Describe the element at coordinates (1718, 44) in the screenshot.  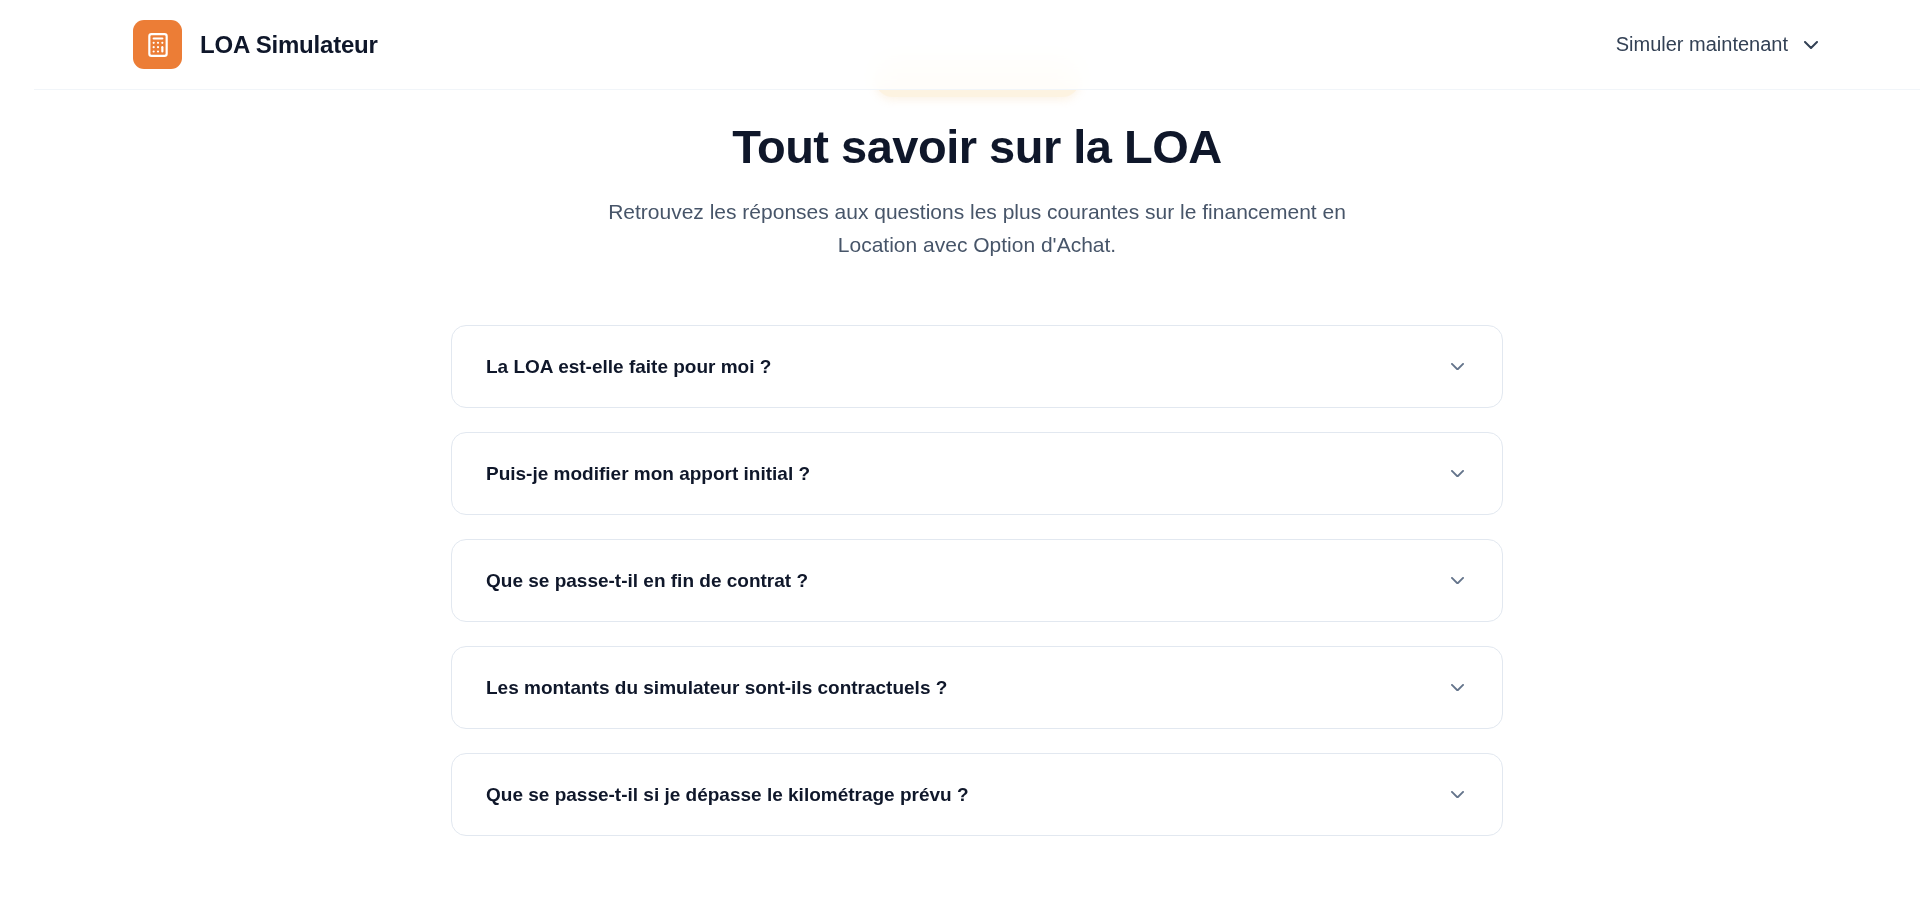
I see `simulate-menu-button: Simuler maintenant` at that location.